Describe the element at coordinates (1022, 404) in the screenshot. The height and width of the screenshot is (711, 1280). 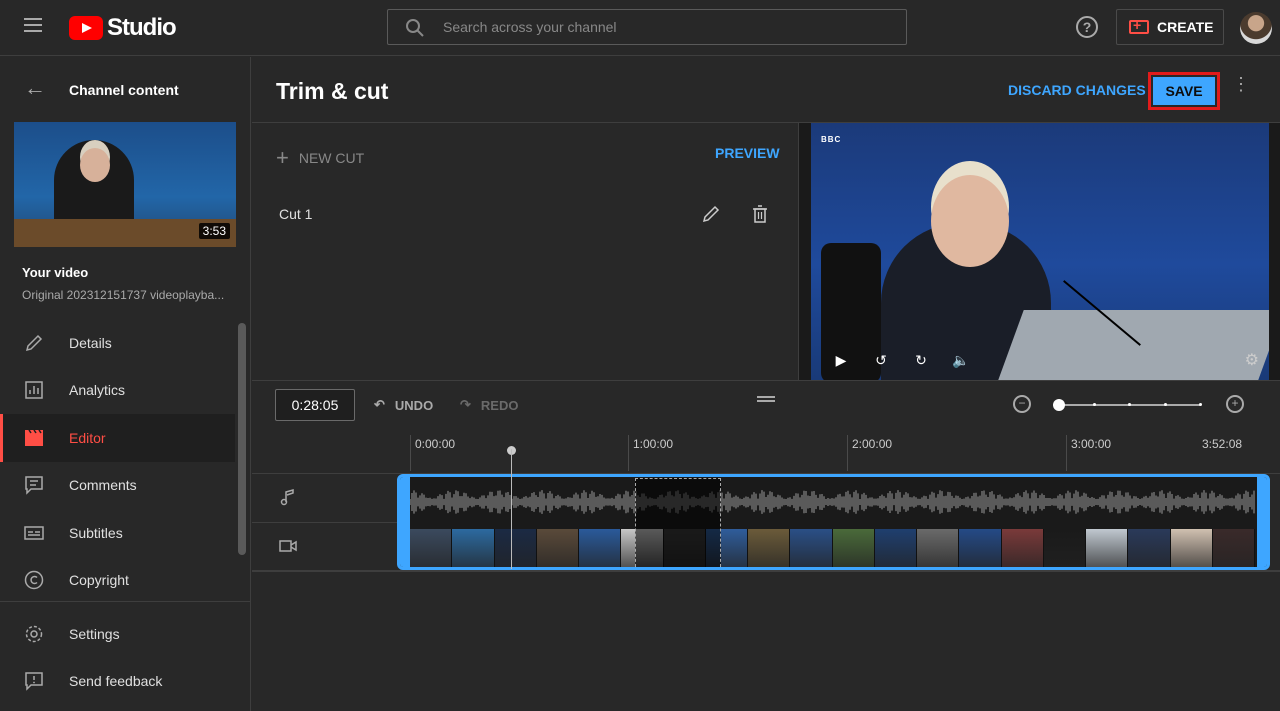
I see `zoom-out-icon: −` at that location.